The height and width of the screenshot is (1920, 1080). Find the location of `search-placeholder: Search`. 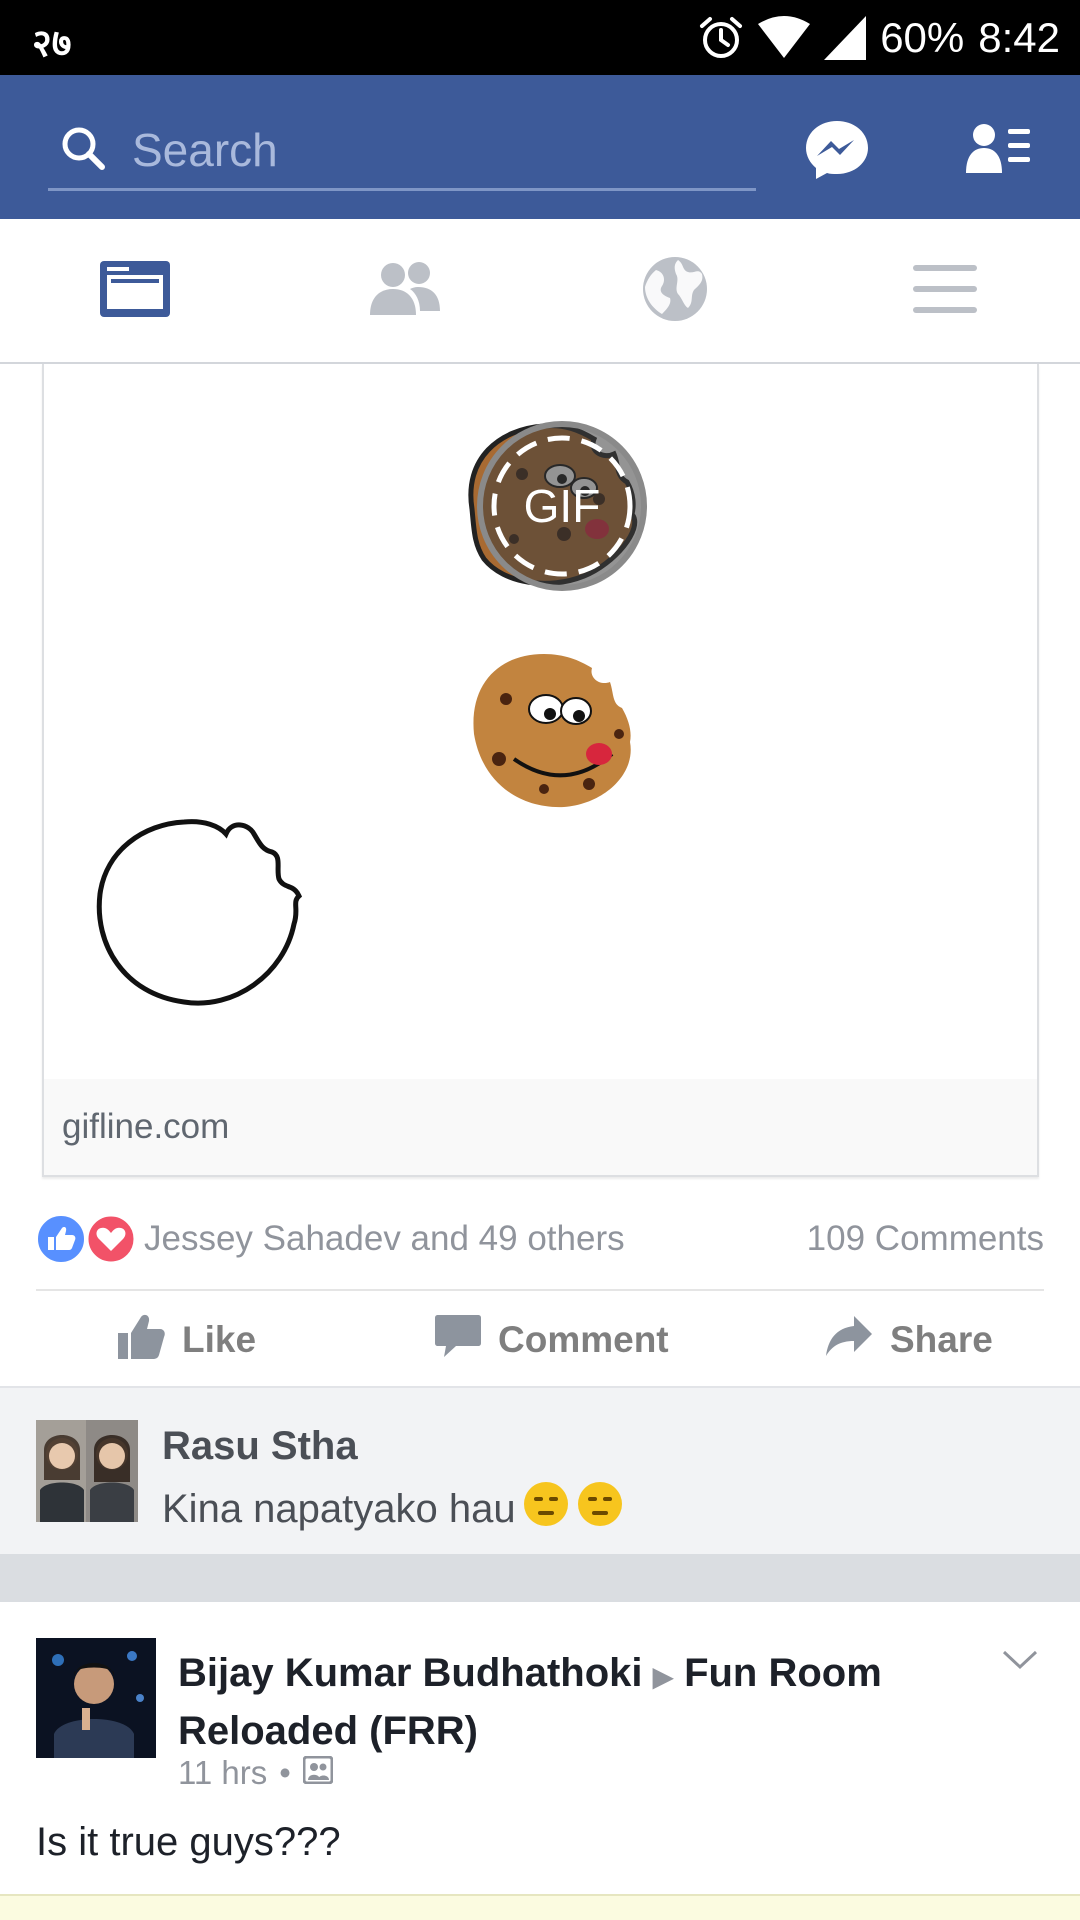

search-placeholder: Search is located at coordinates (205, 150).